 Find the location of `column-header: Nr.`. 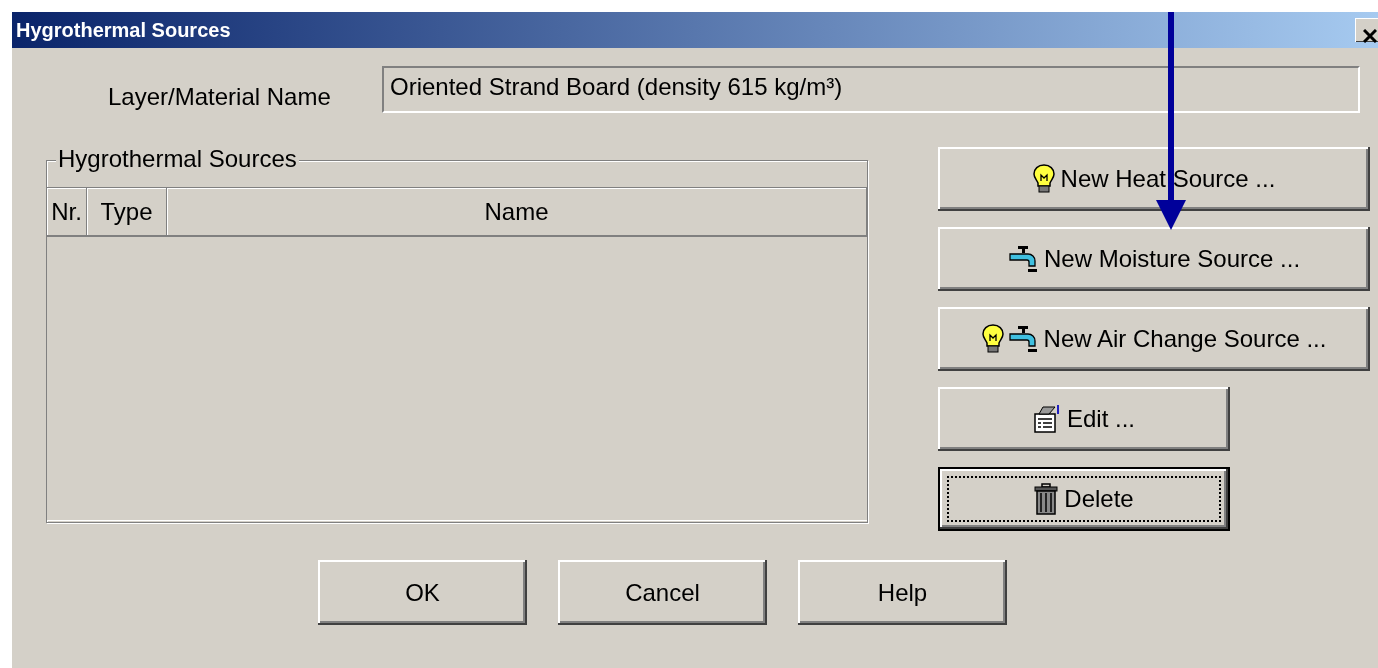

column-header: Nr. is located at coordinates (67, 211).